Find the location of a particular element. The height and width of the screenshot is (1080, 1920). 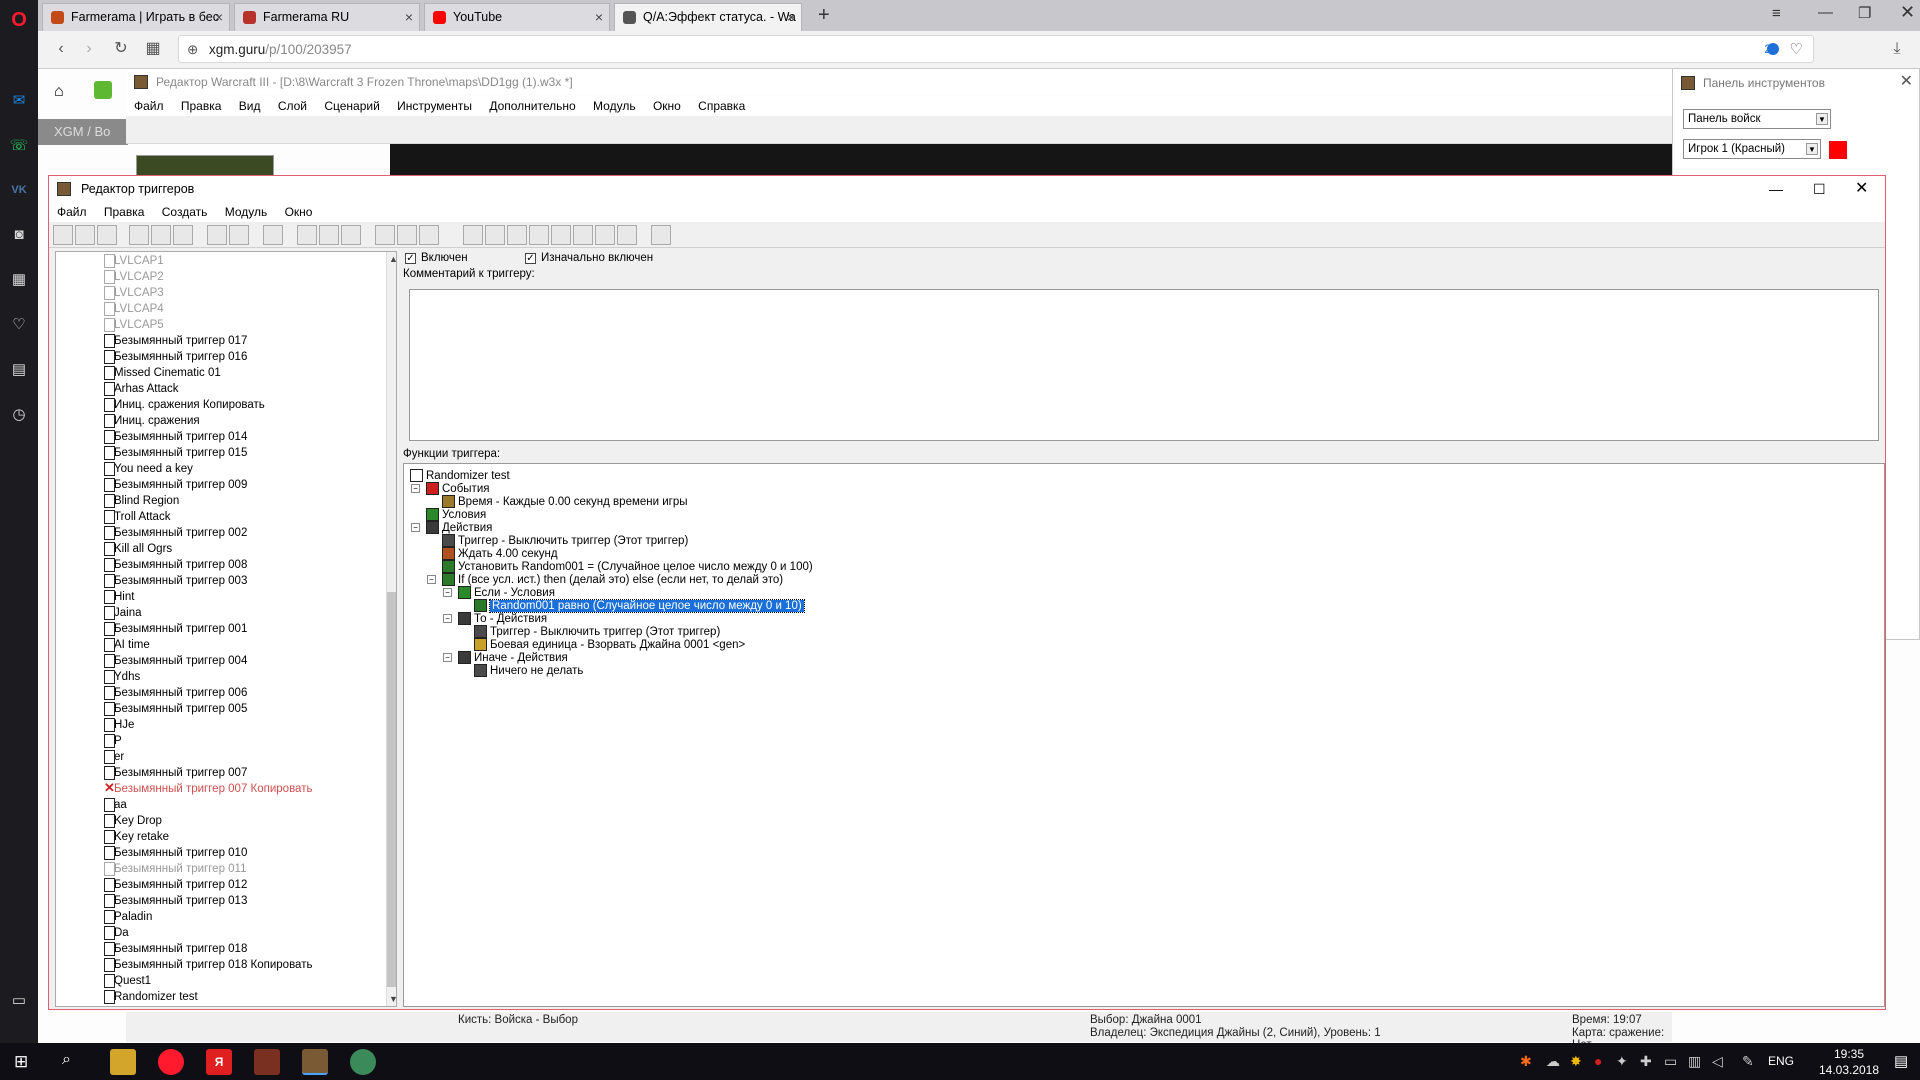

browser-tab: Farmerama RU × is located at coordinates (327, 17).